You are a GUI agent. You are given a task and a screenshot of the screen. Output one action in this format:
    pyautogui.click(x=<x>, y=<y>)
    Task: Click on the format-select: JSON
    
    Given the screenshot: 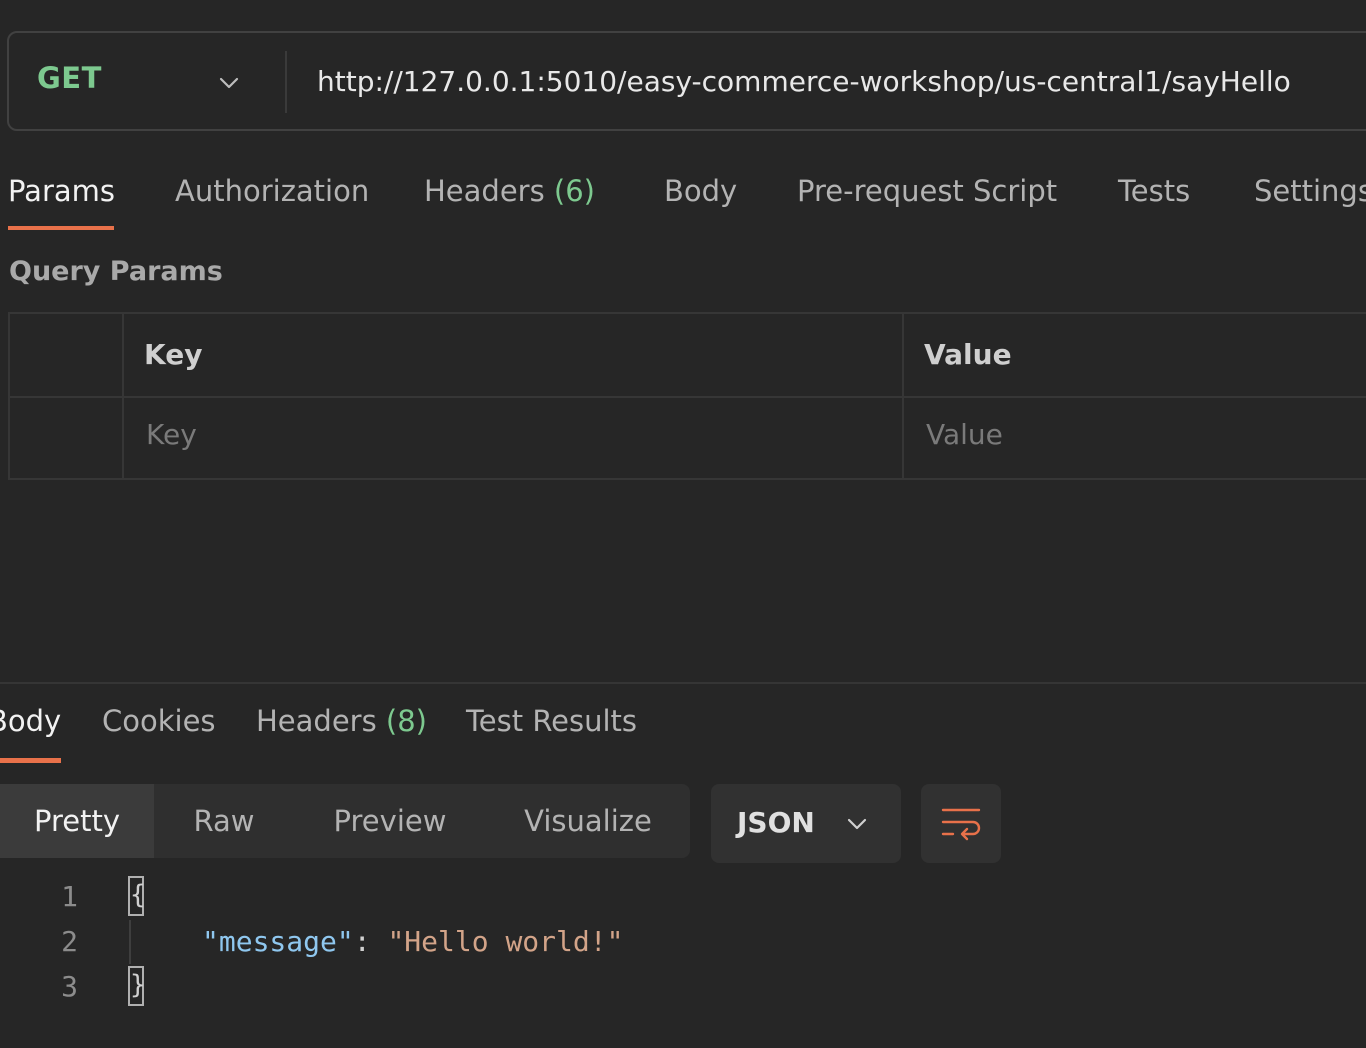 What is the action you would take?
    pyautogui.click(x=806, y=823)
    